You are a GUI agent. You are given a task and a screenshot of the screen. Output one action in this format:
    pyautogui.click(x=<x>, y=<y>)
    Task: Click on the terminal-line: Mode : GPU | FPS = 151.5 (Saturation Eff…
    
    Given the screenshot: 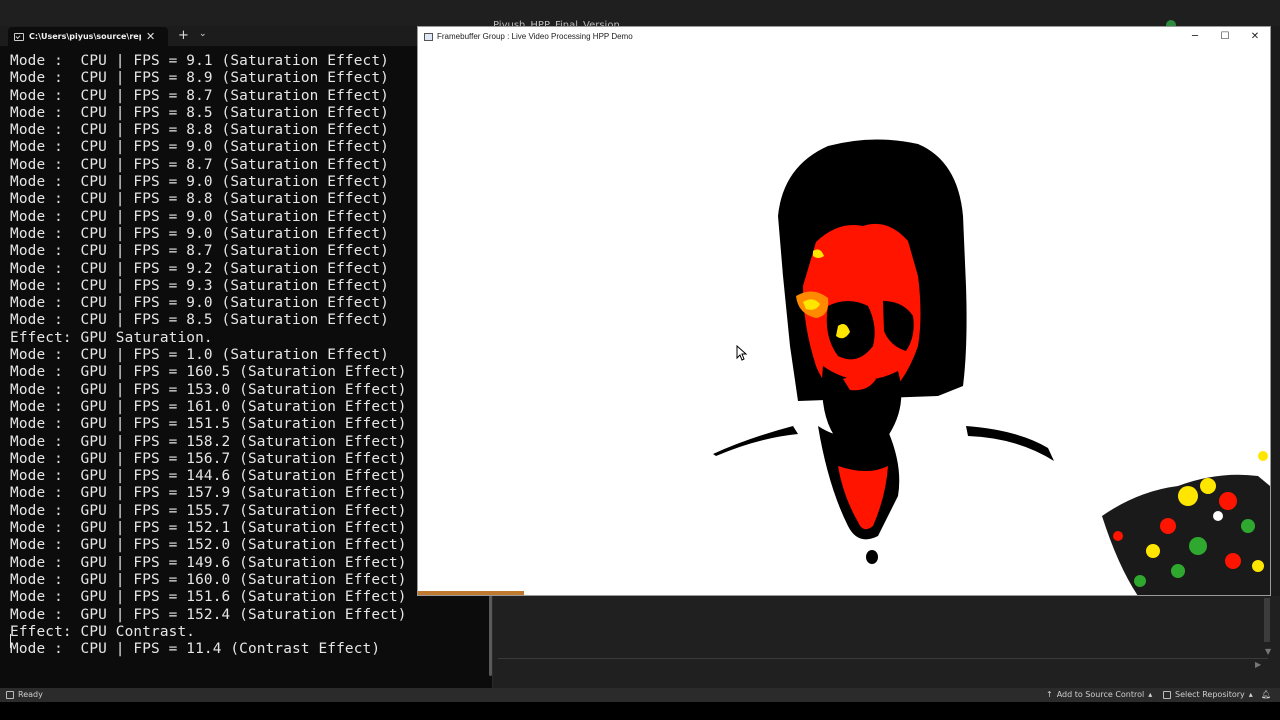 What is the action you would take?
    pyautogui.click(x=208, y=424)
    